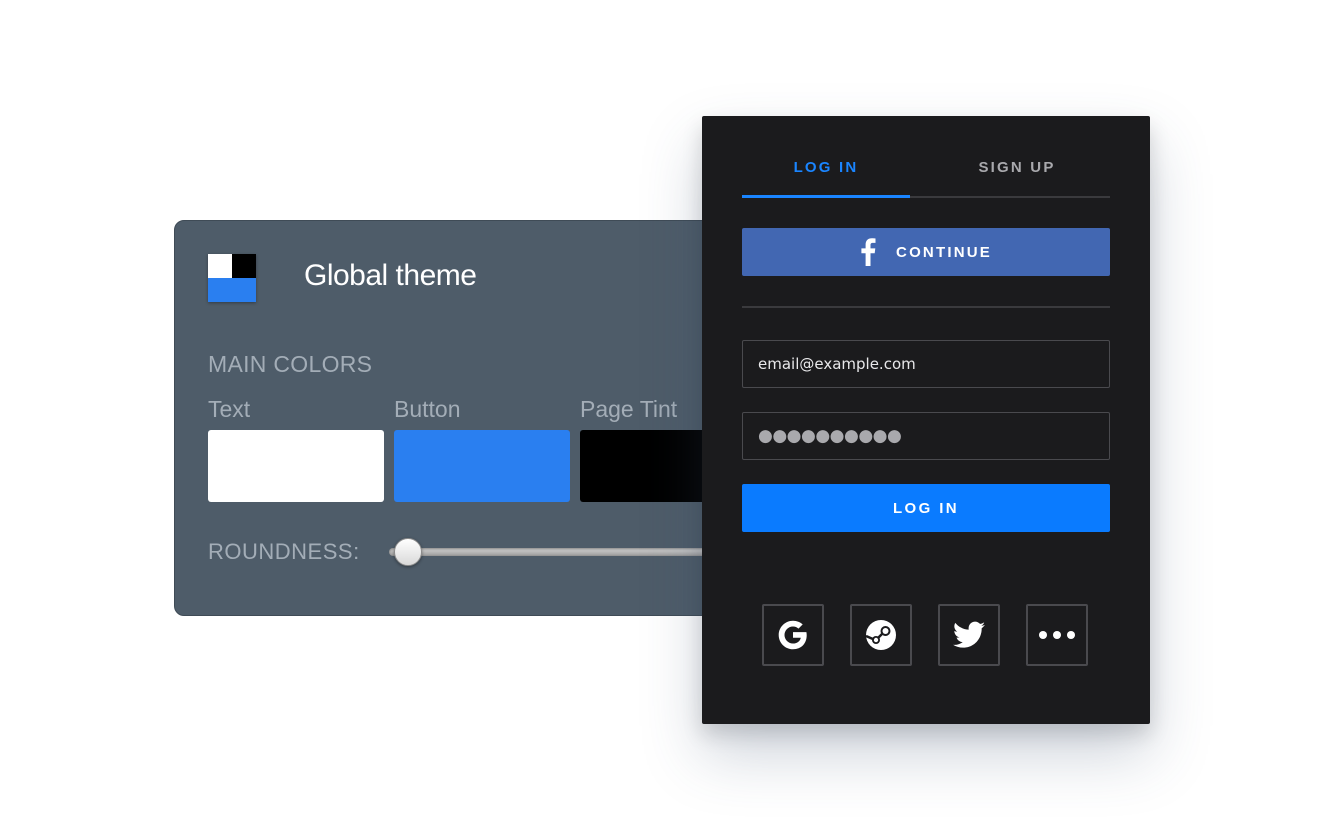  Describe the element at coordinates (229, 409) in the screenshot. I see `text-color-label: Text` at that location.